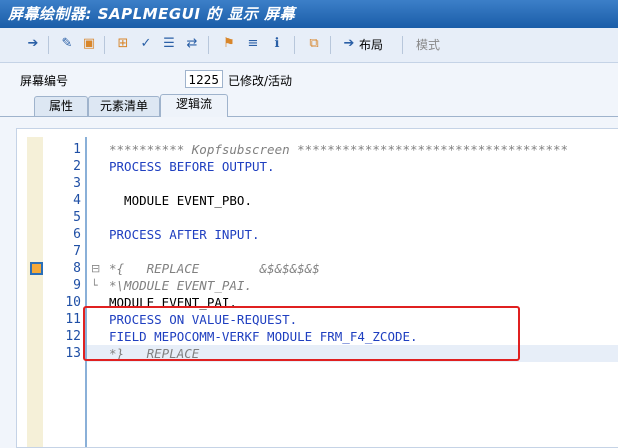  Describe the element at coordinates (309, 105) in the screenshot. I see `tab-strip: 属性 元素清单 逻辑流` at that location.